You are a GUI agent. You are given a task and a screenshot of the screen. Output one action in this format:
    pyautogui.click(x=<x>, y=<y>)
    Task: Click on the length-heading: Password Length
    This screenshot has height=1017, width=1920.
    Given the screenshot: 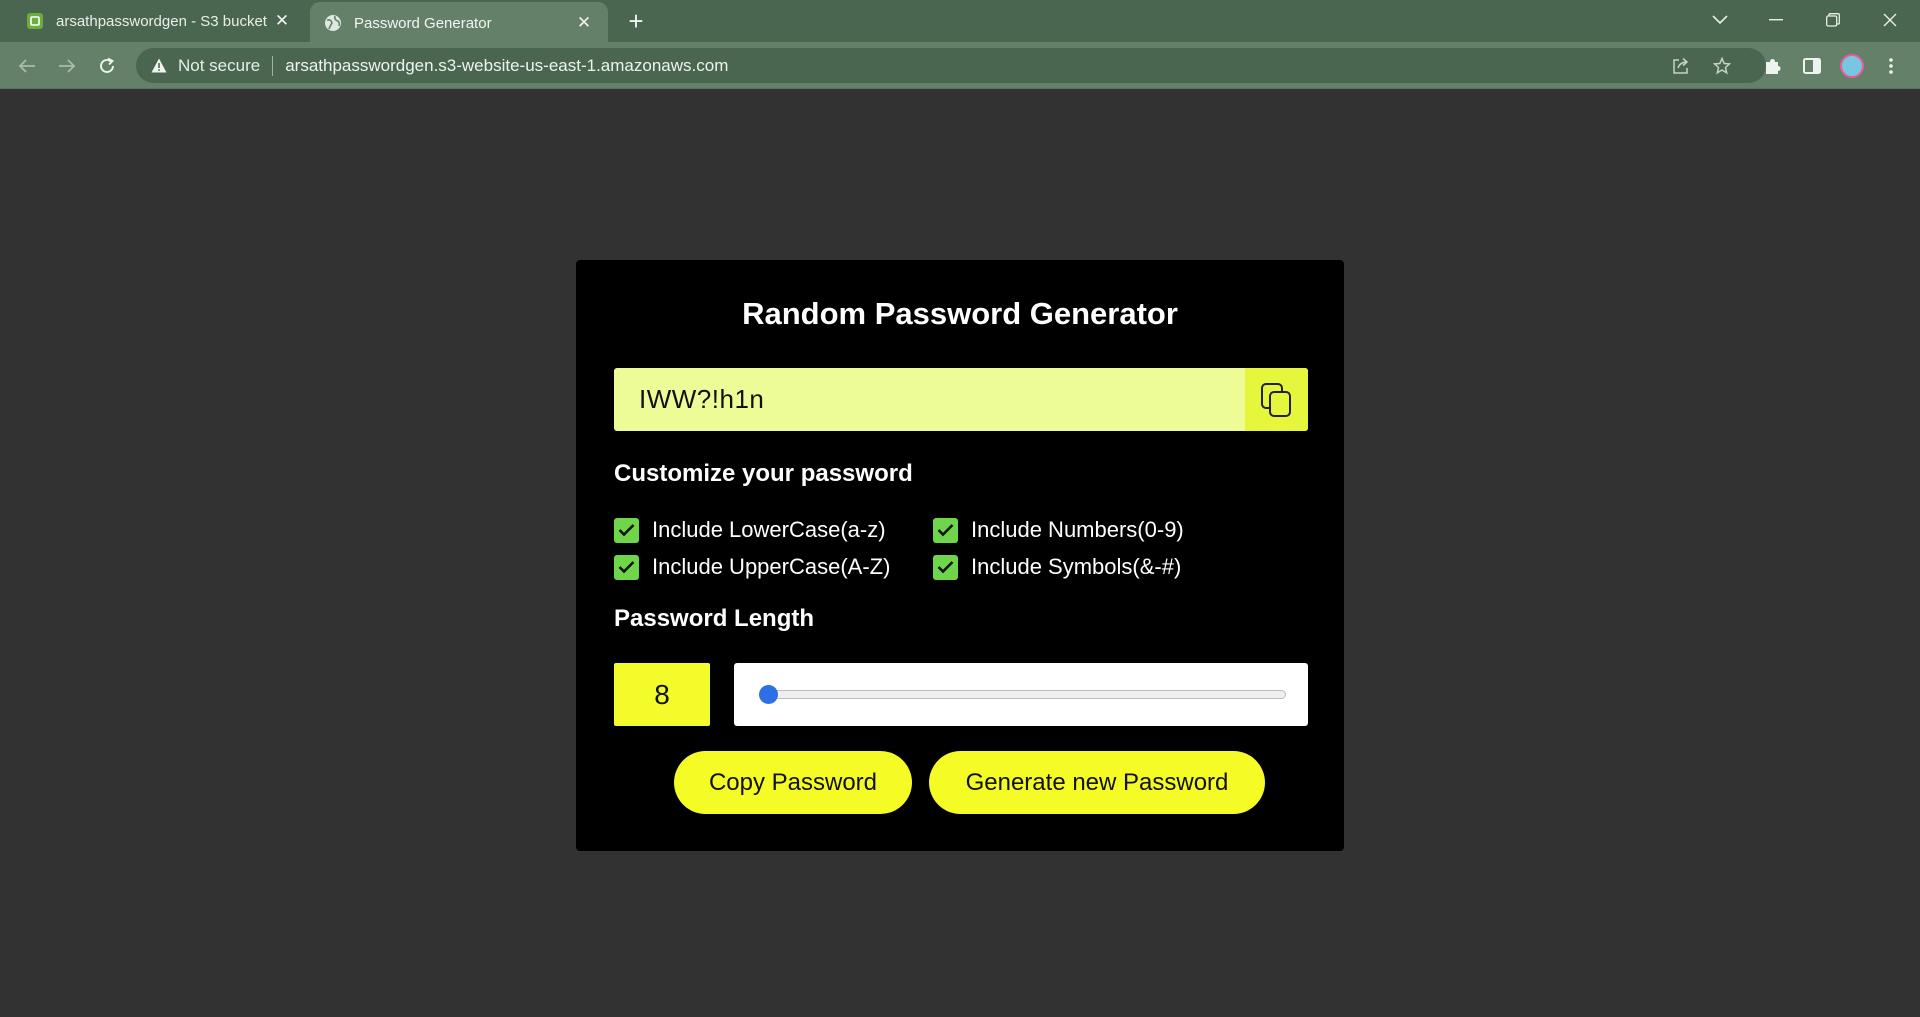 What is the action you would take?
    pyautogui.click(x=714, y=618)
    